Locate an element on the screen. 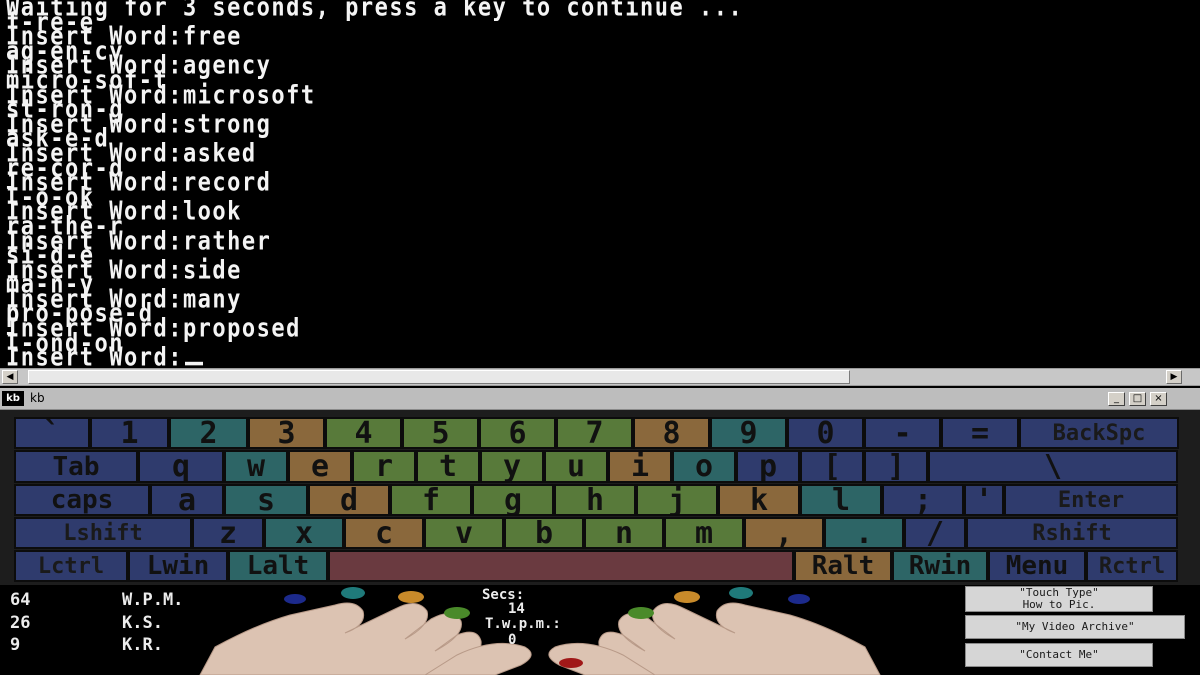 The width and height of the screenshot is (1200, 675). key-c: c is located at coordinates (384, 533).